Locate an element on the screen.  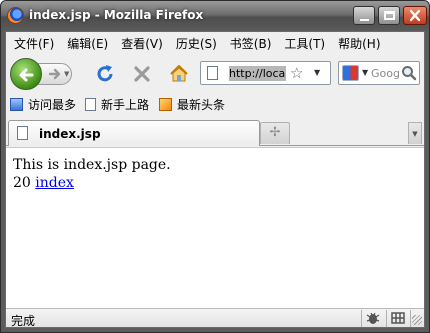
resize-grip is located at coordinates (417, 320).